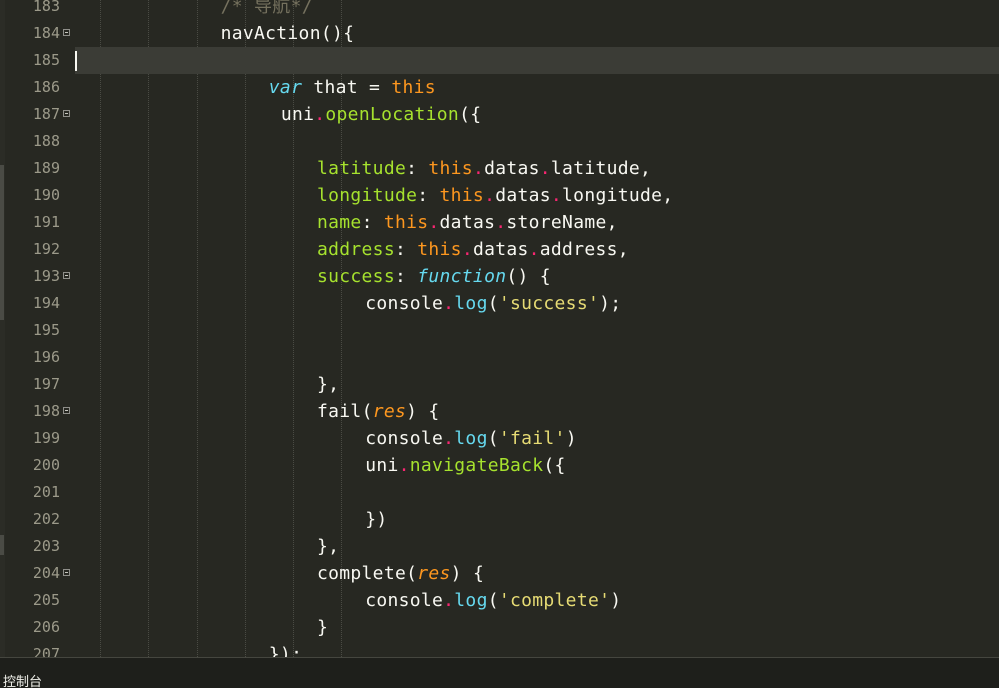 The height and width of the screenshot is (688, 999). Describe the element at coordinates (537, 10) in the screenshot. I see `code-line: /* 导航*/` at that location.